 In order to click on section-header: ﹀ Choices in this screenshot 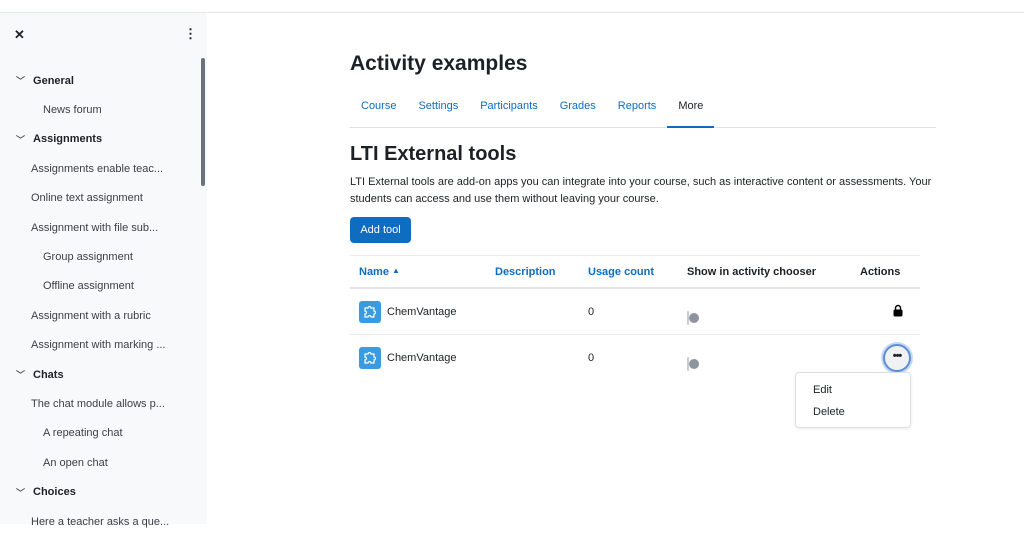, I will do `click(100, 491)`.